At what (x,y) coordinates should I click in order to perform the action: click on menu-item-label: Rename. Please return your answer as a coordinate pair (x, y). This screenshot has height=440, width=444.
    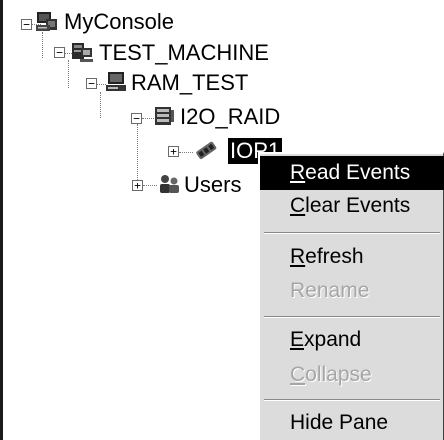
    Looking at the image, I should click on (330, 290).